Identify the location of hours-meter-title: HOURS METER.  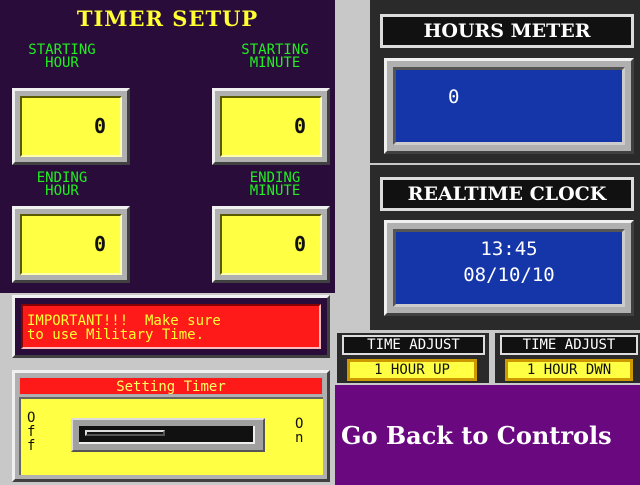
(507, 31).